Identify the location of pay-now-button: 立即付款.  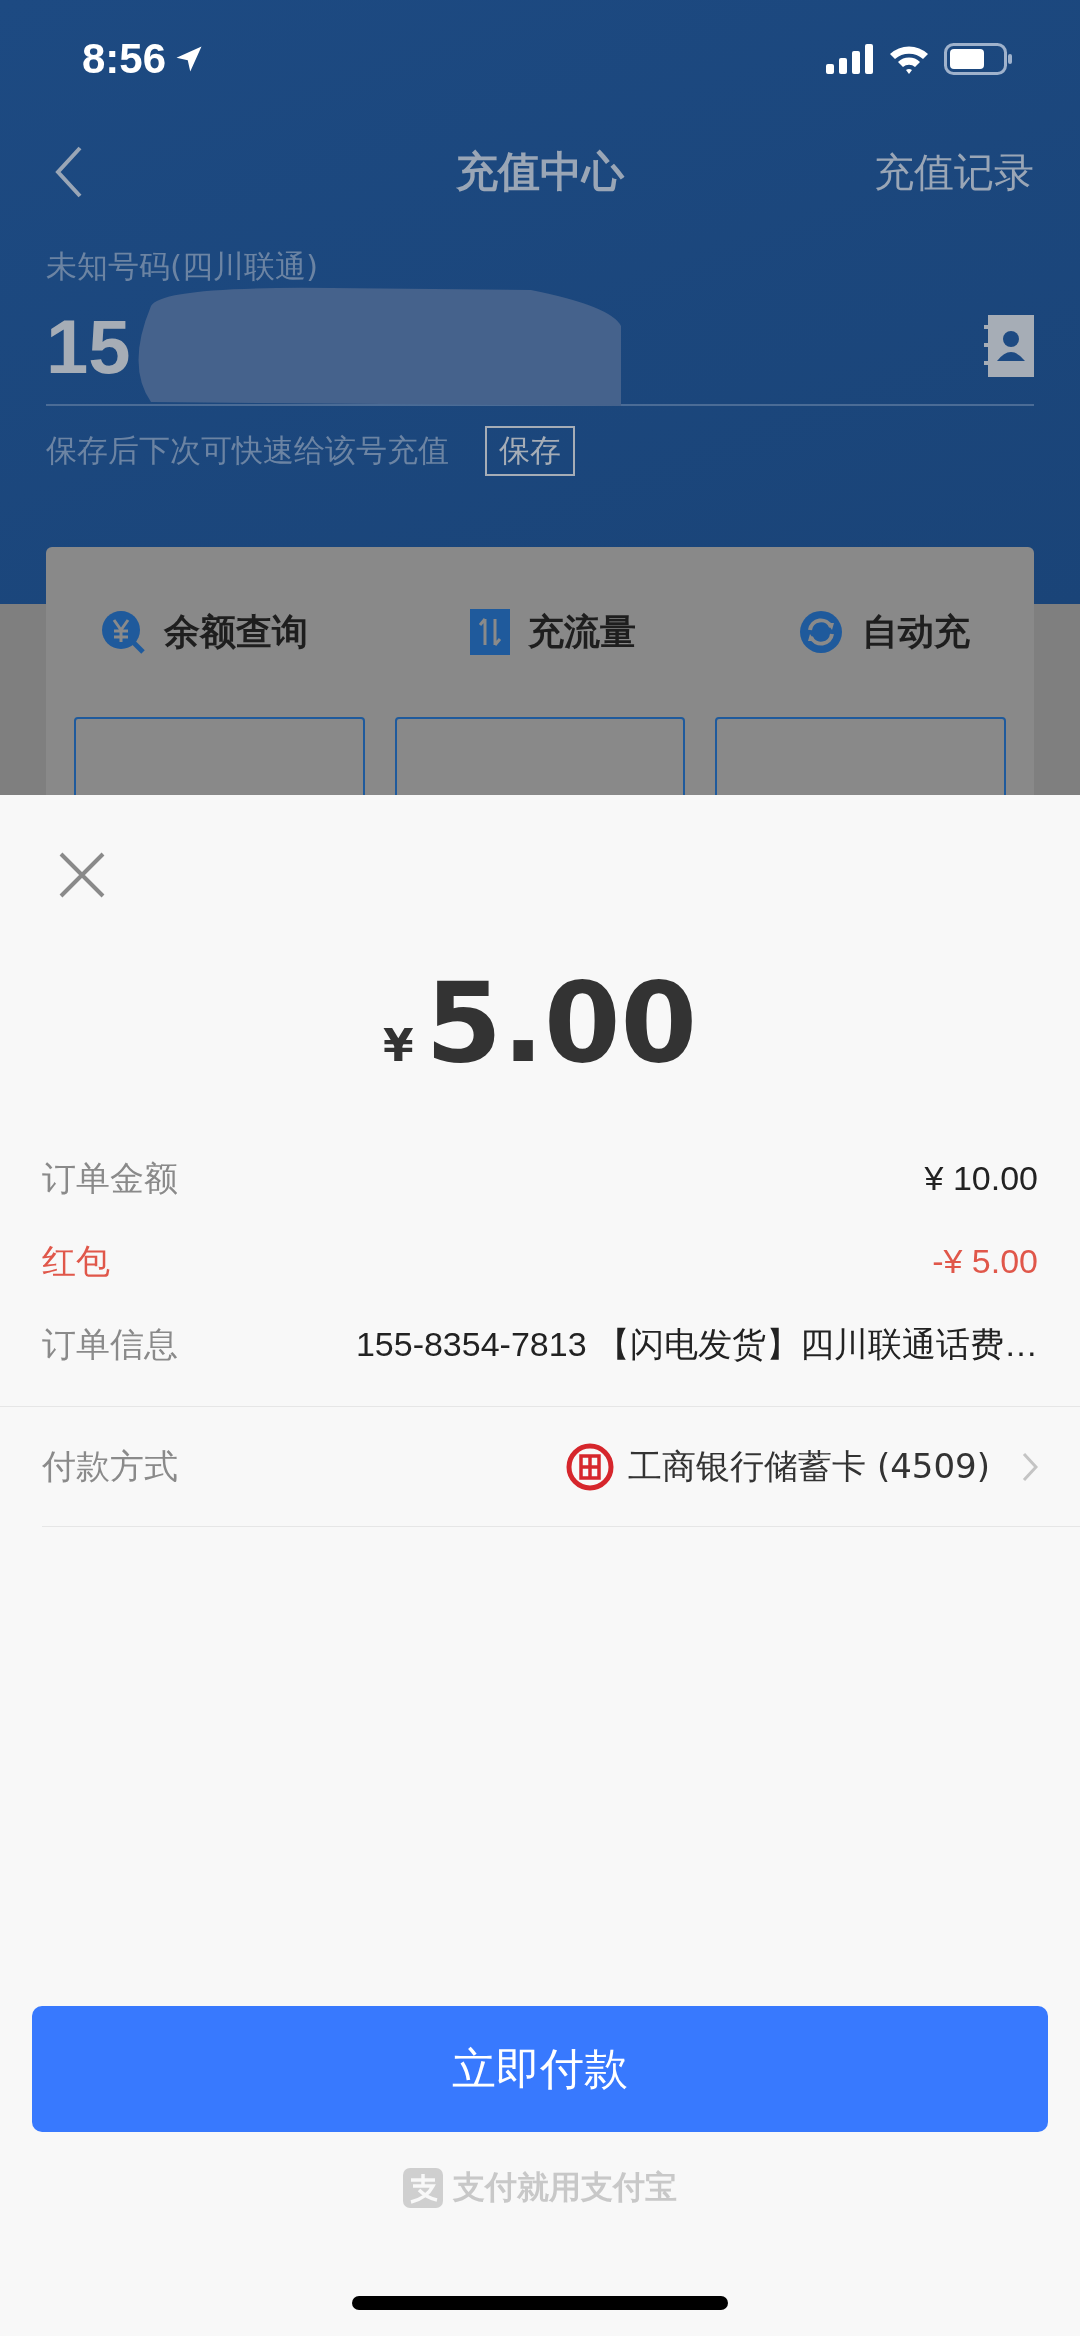
(540, 2069).